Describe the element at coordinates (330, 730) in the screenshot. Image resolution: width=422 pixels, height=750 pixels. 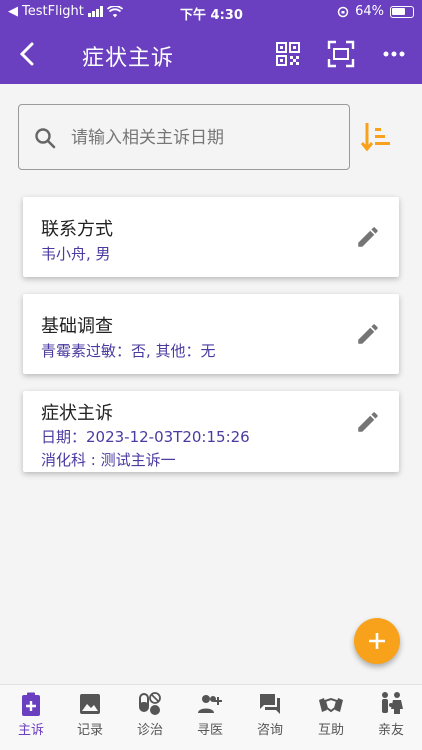
I see `nav-label: 互助` at that location.